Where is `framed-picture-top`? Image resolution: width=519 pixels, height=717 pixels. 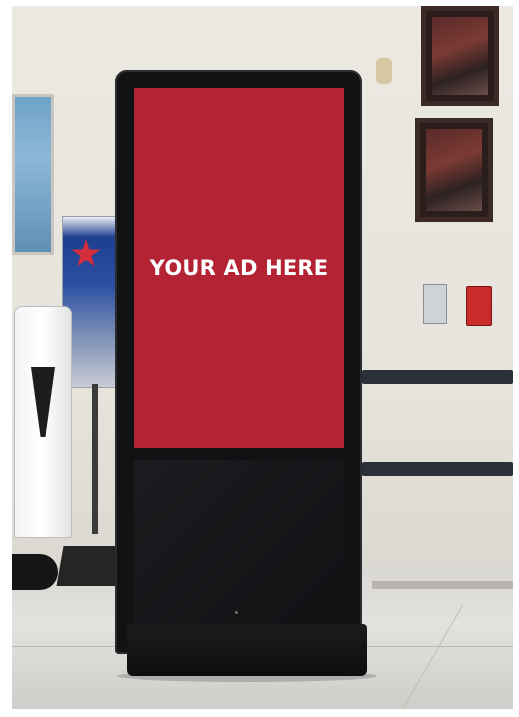 framed-picture-top is located at coordinates (460, 56).